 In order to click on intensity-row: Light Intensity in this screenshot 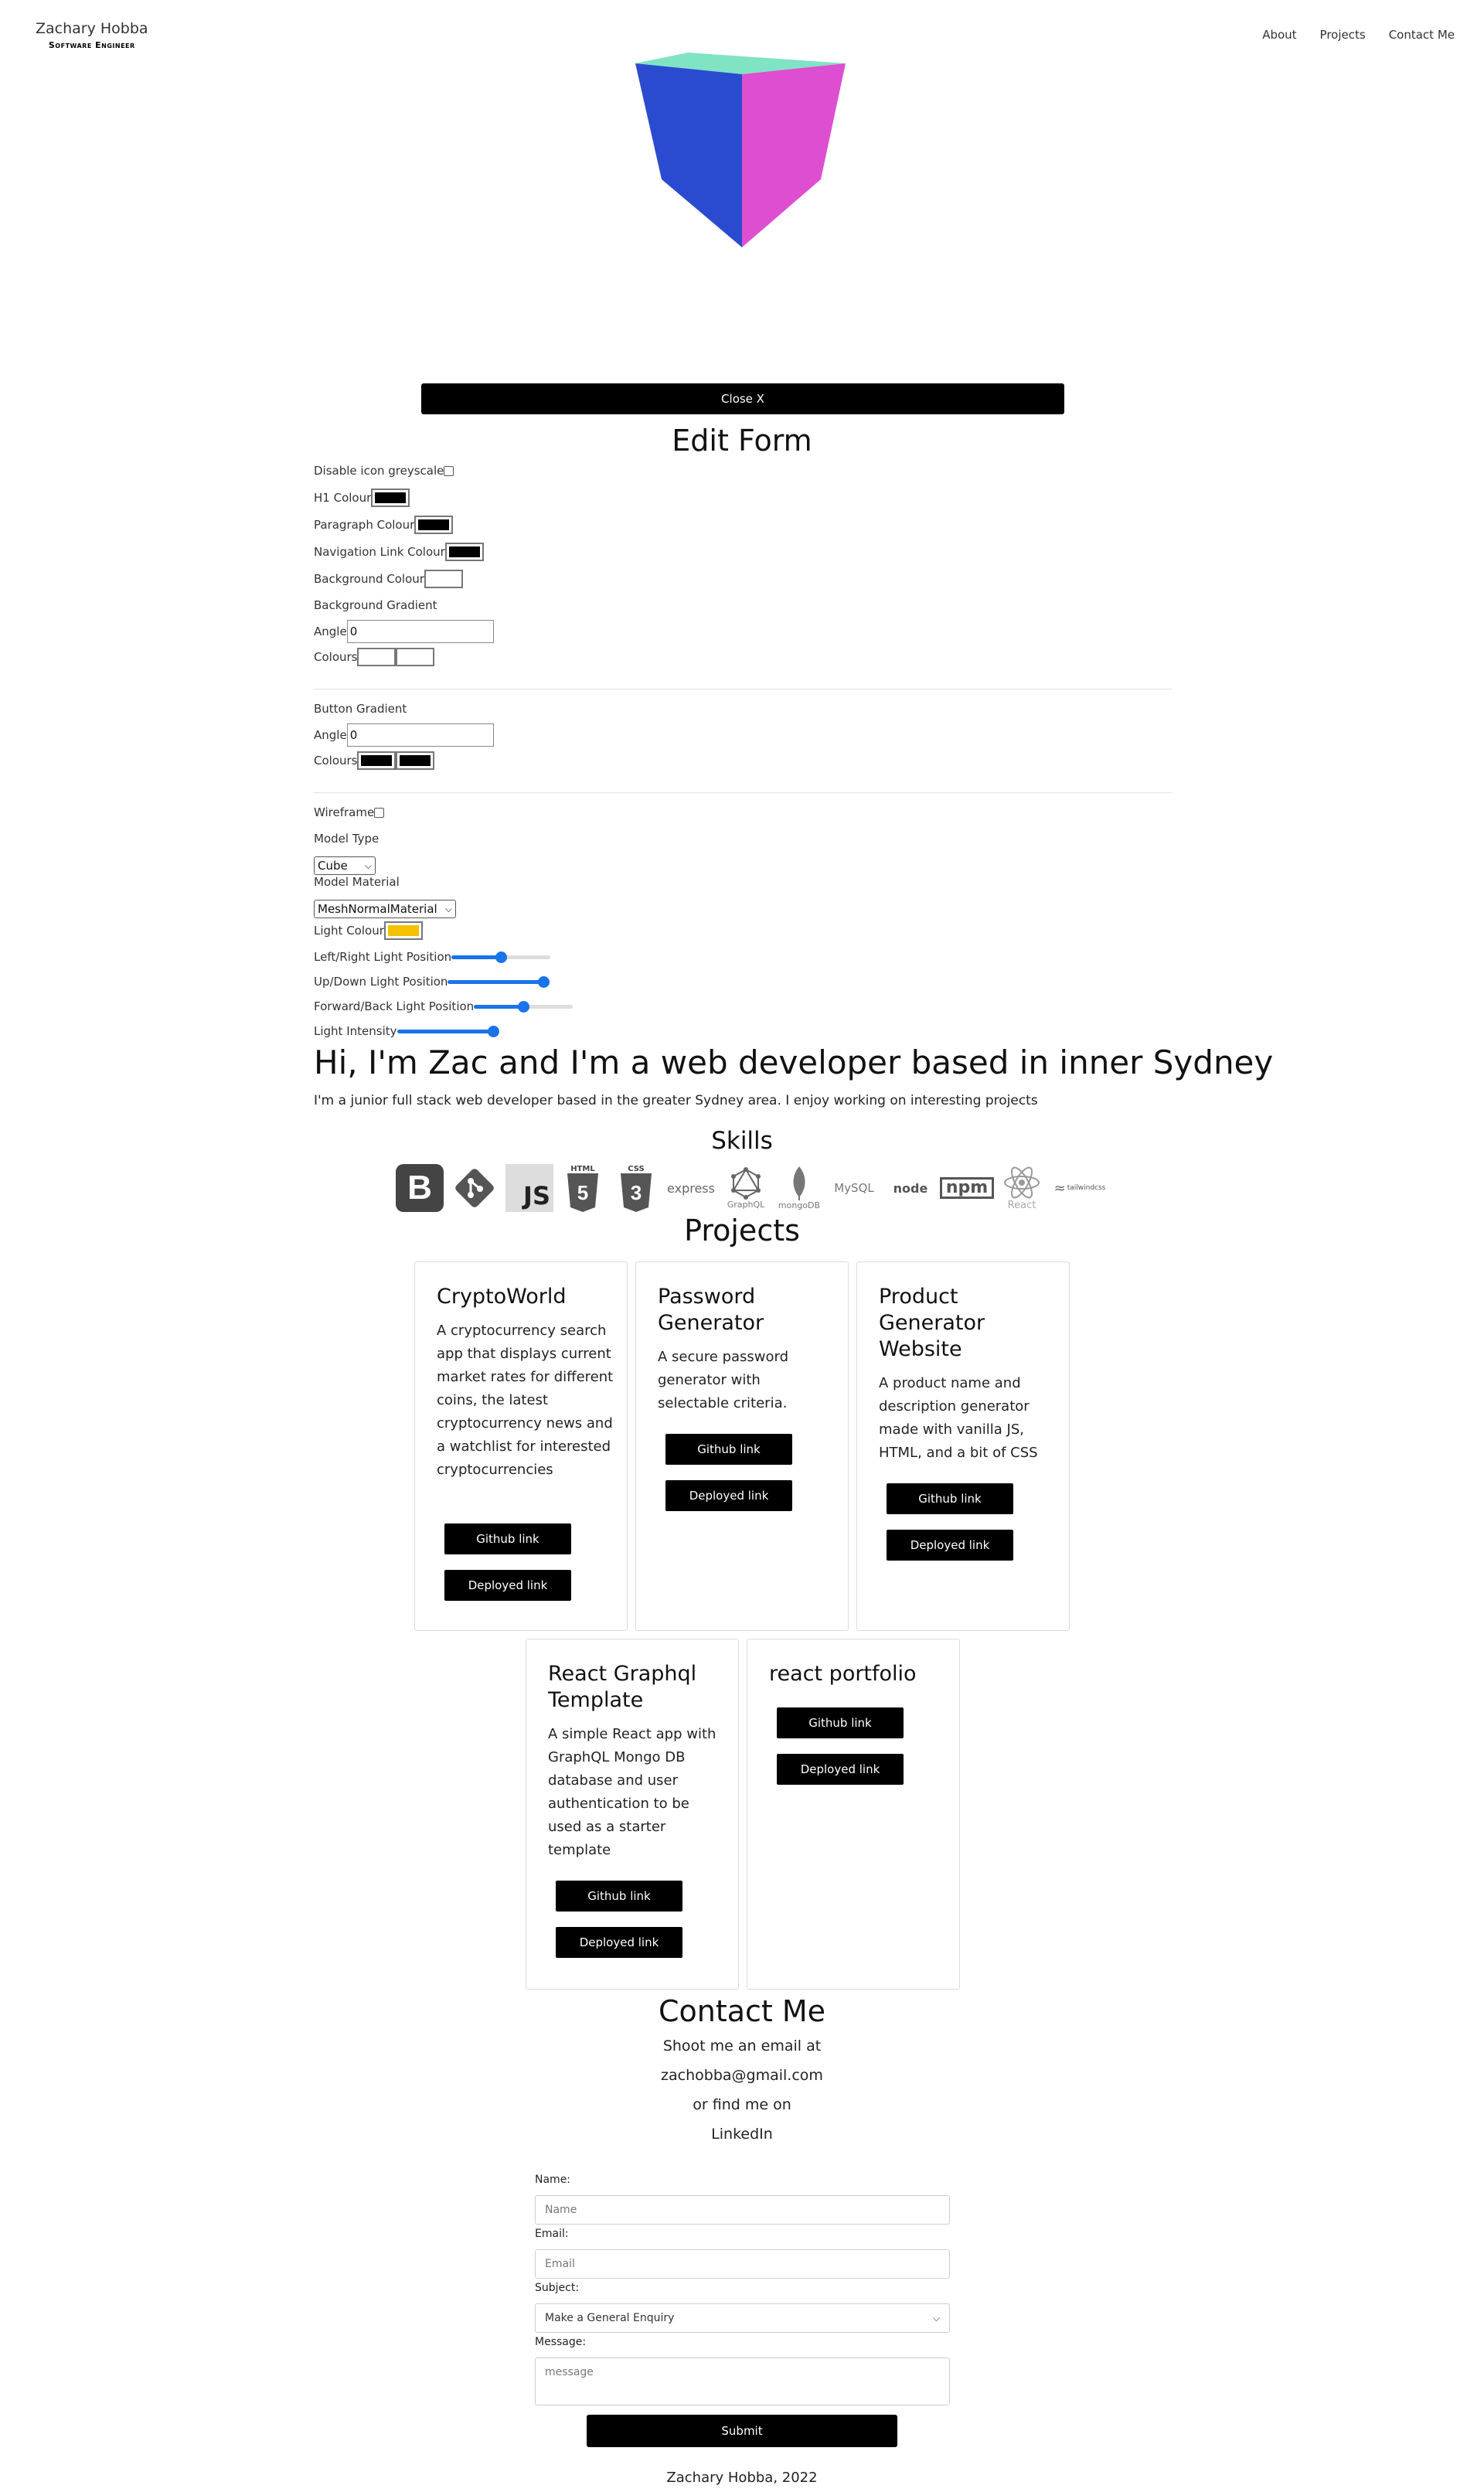, I will do `click(406, 1031)`.